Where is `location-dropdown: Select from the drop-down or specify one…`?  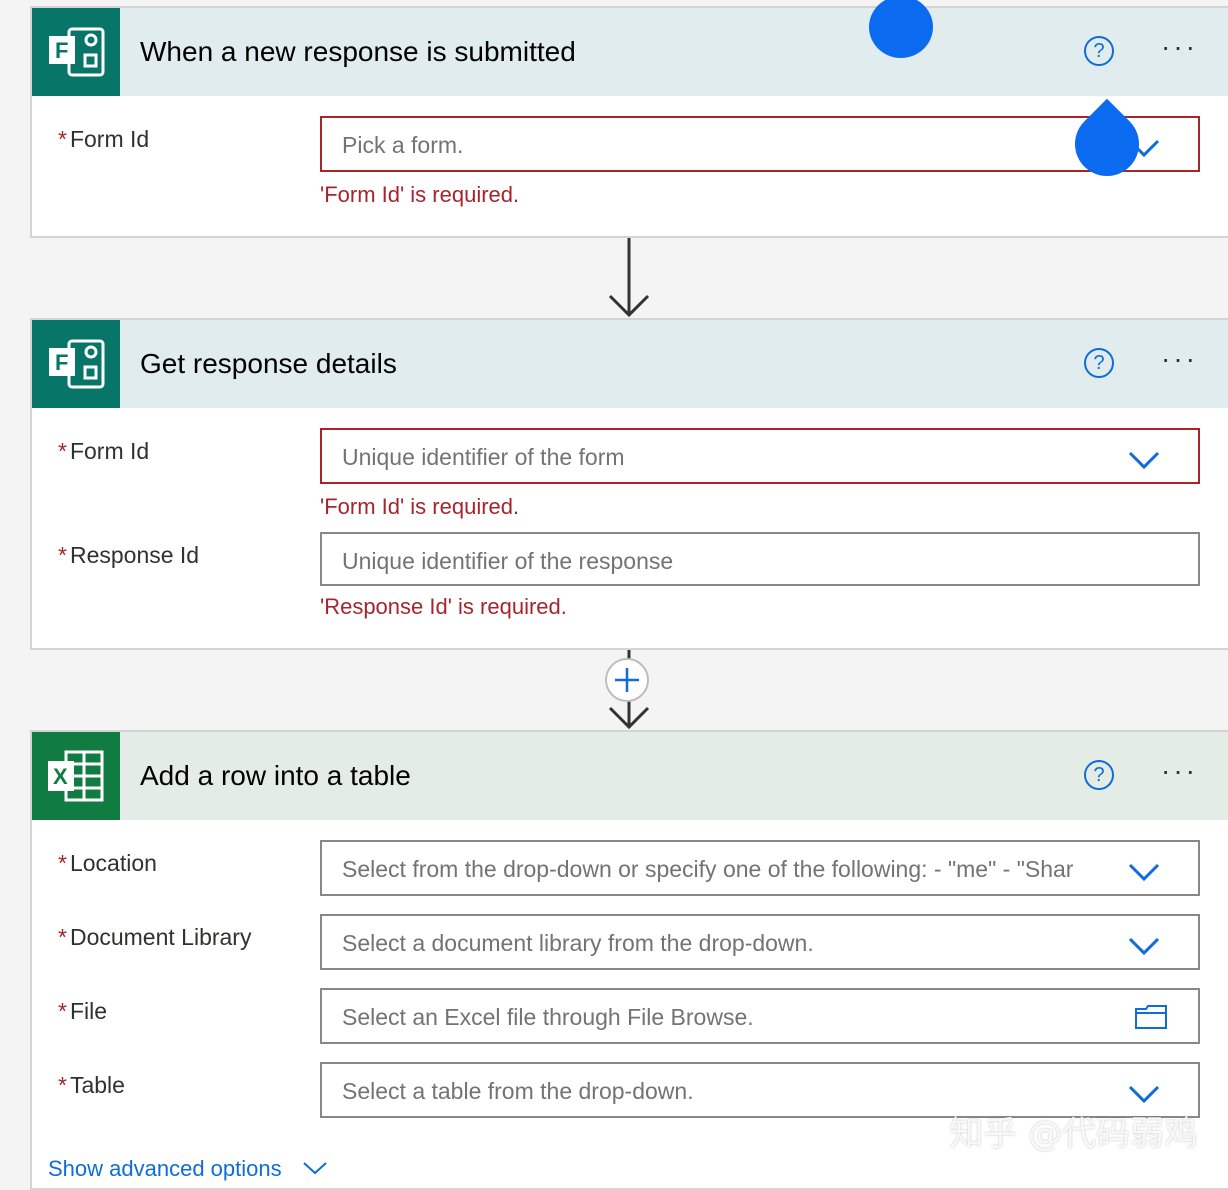
location-dropdown: Select from the drop-down or specify one… is located at coordinates (760, 868).